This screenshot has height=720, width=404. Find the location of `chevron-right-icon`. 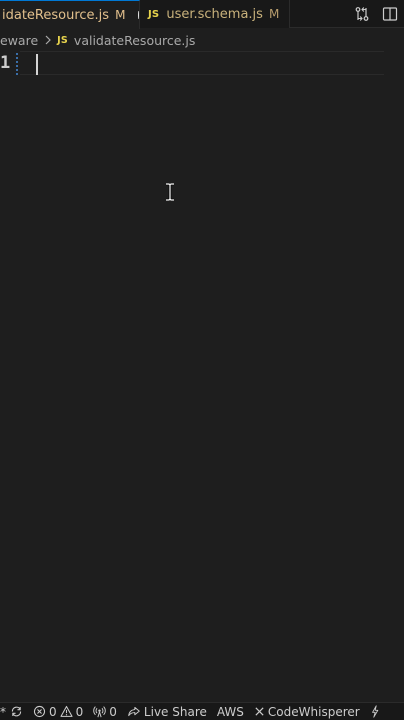

chevron-right-icon is located at coordinates (48, 40).